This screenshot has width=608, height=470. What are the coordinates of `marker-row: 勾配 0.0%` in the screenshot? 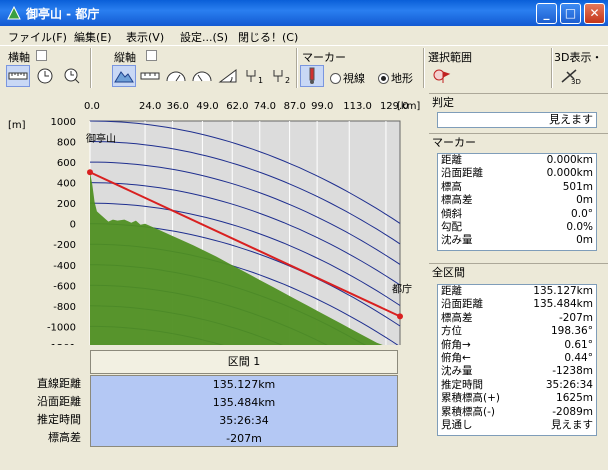 It's located at (517, 227).